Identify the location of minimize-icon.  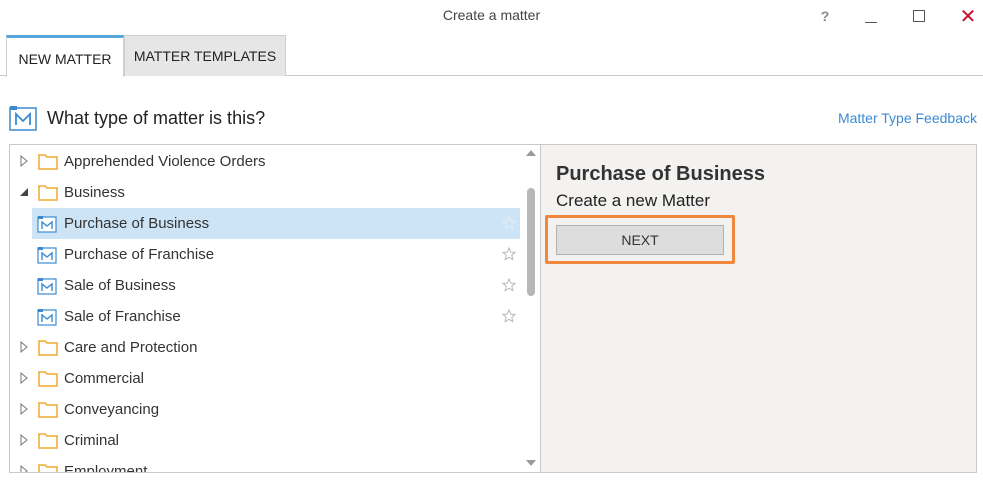
(871, 22).